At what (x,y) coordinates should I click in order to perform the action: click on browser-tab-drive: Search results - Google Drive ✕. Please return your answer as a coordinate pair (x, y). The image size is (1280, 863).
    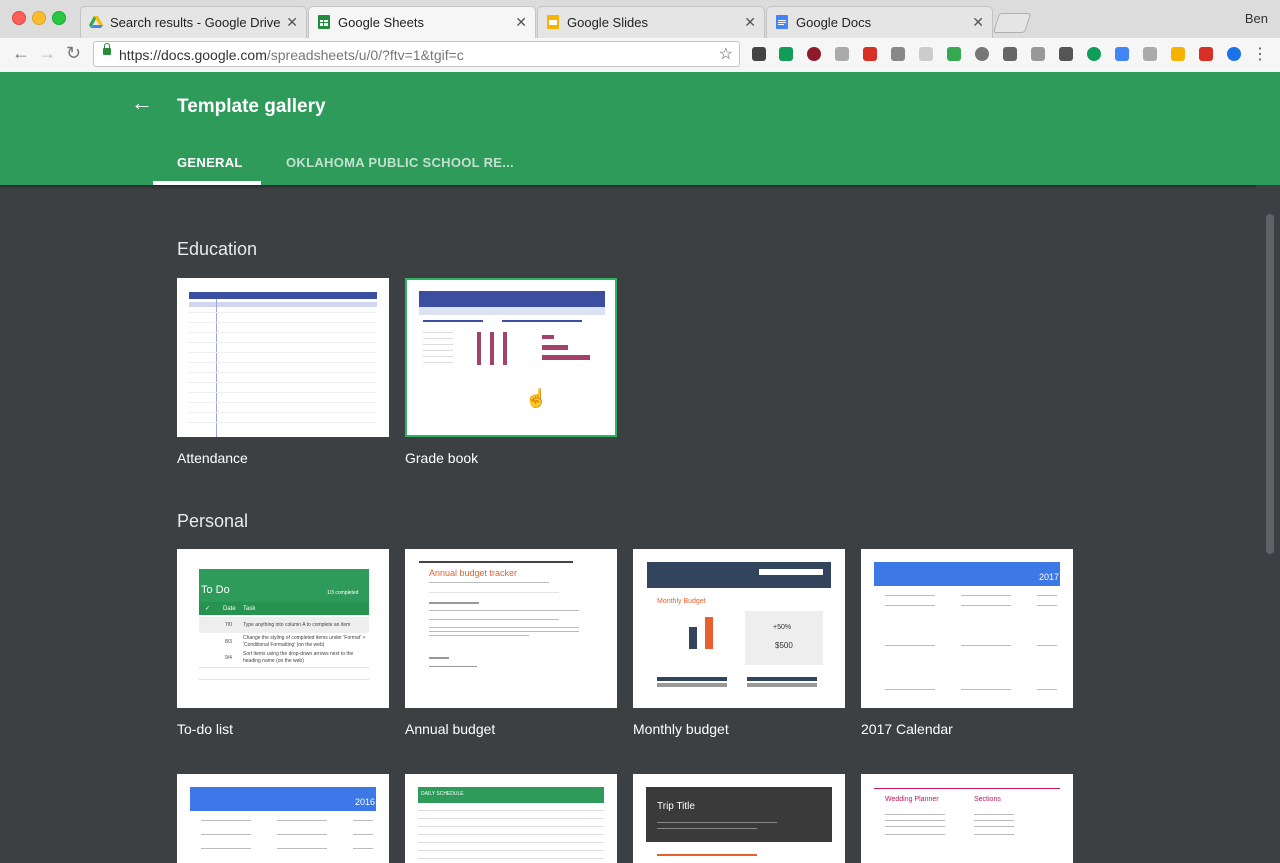
    Looking at the image, I should click on (193, 22).